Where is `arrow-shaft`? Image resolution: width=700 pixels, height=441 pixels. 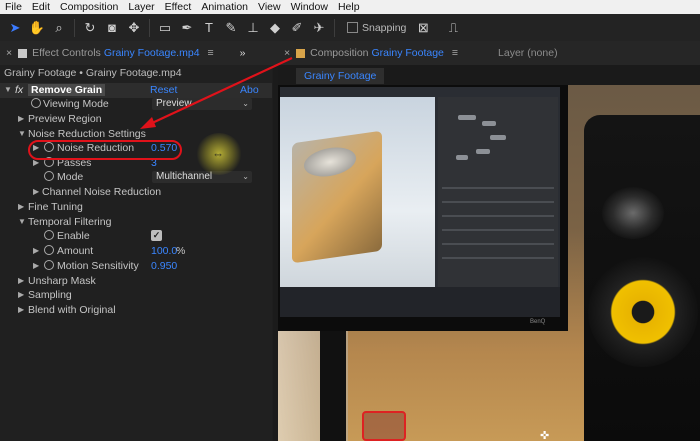
arrow-shaft is located at coordinates (221, 91).